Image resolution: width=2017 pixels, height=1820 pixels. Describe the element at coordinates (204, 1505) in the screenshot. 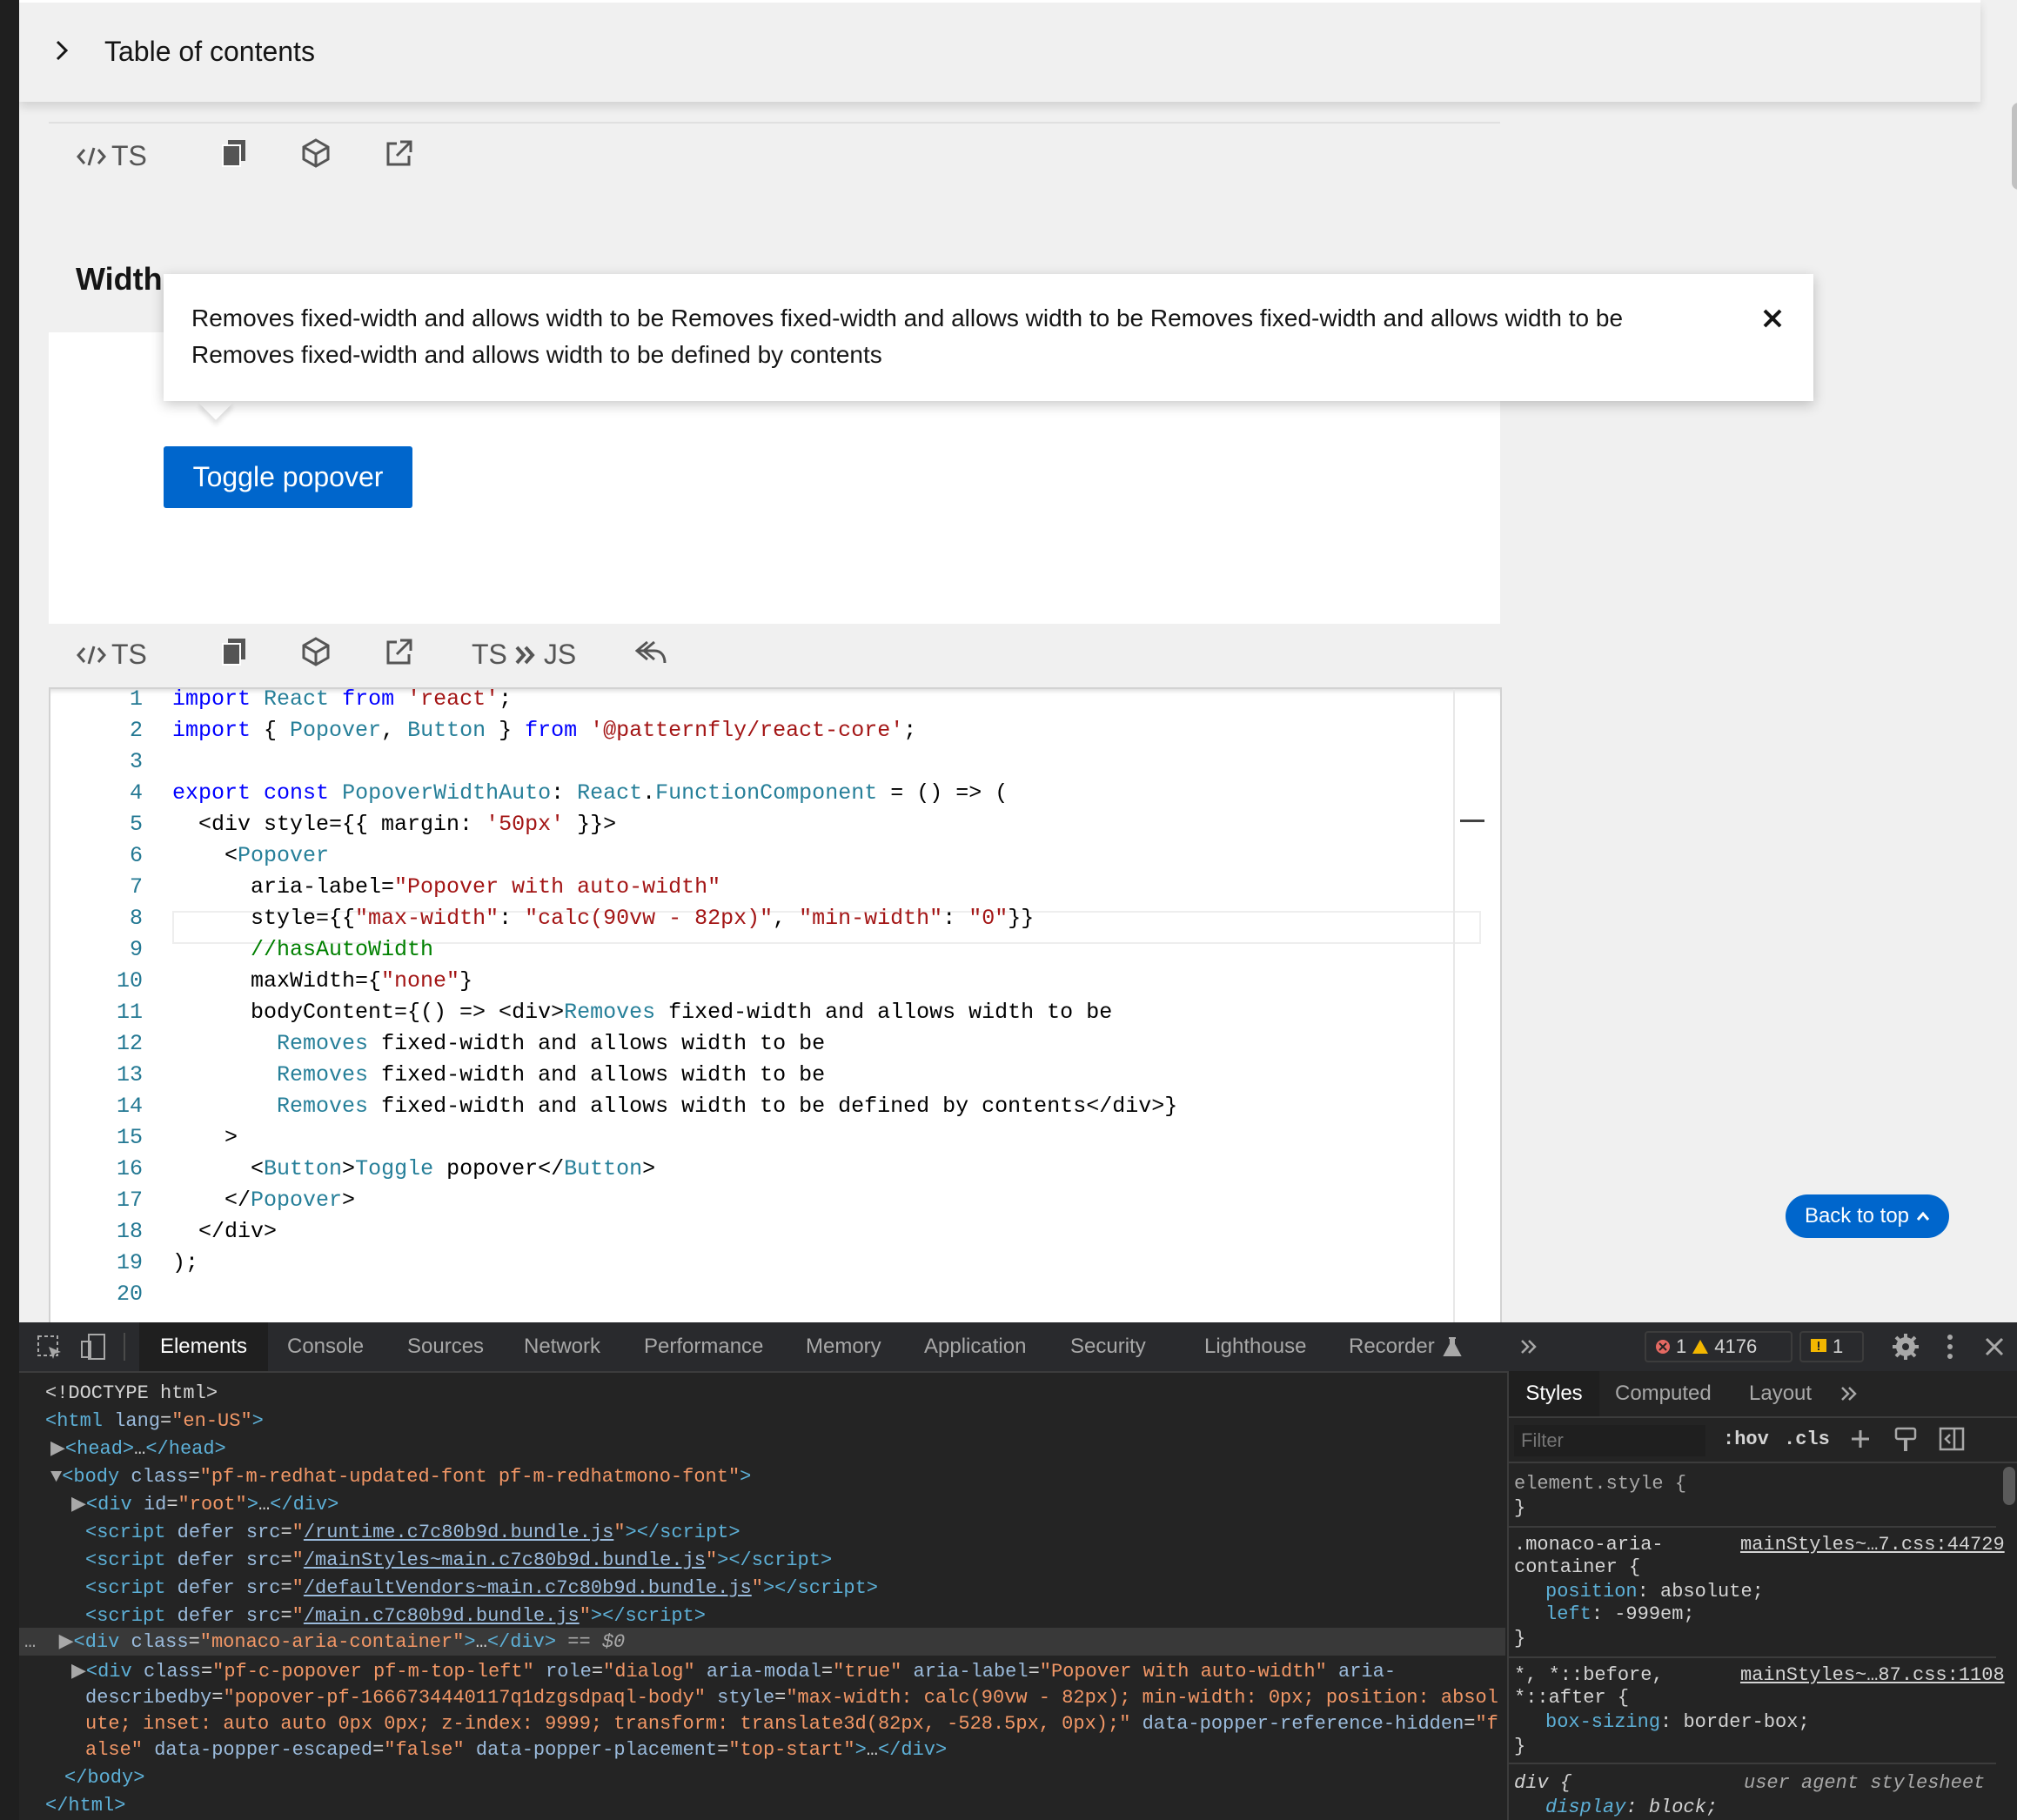

I see `dom-node: ▶<div id="root">…</div>` at that location.